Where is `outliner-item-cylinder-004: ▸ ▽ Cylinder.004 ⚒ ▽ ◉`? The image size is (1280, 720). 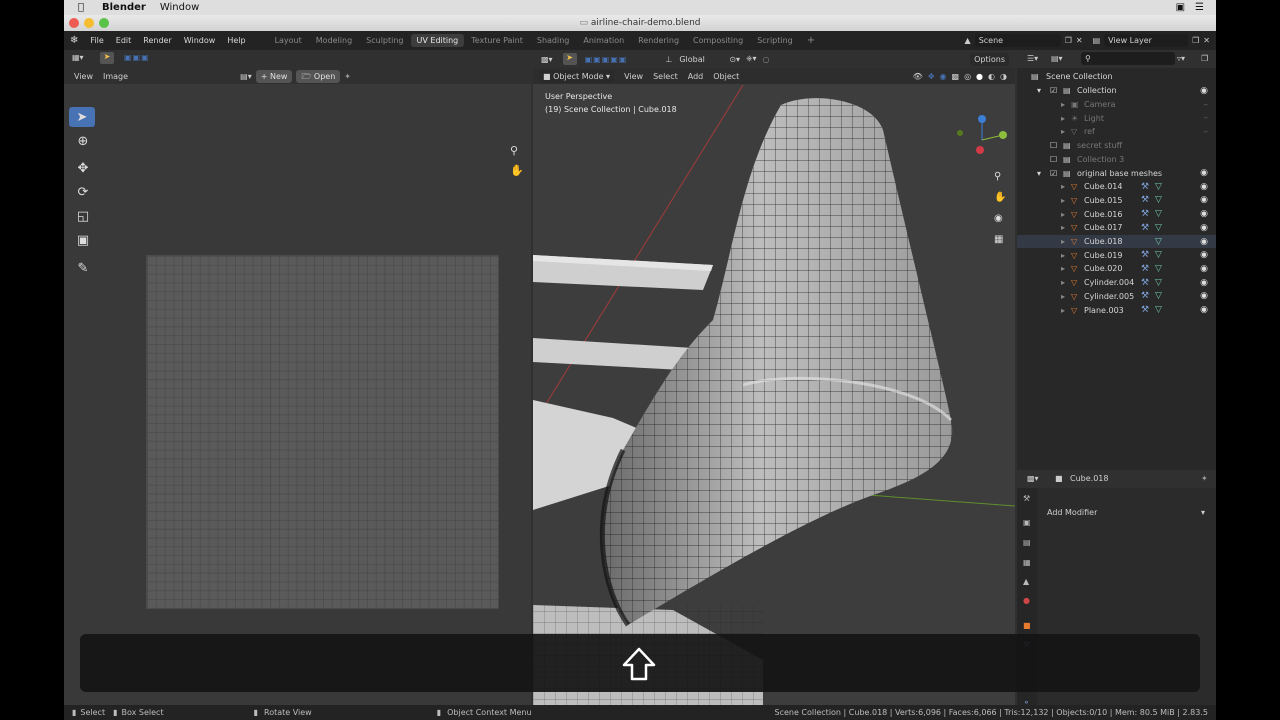 outliner-item-cylinder-004: ▸ ▽ Cylinder.004 ⚒ ▽ ◉ is located at coordinates (1116, 283).